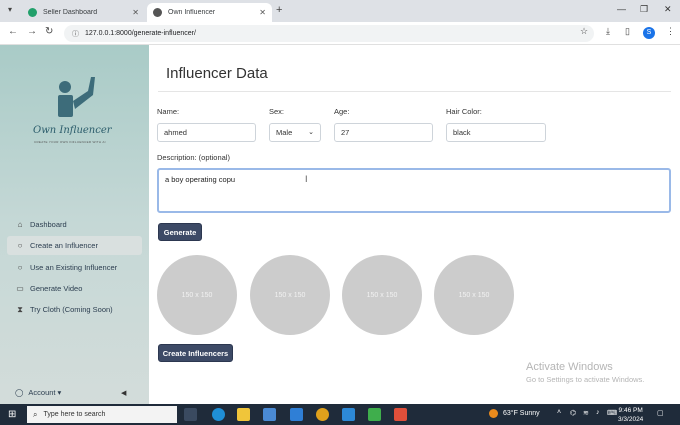 Image resolution: width=680 pixels, height=425 pixels. Describe the element at coordinates (20, 309) in the screenshot. I see `hourglass-icon: ⧗` at that location.